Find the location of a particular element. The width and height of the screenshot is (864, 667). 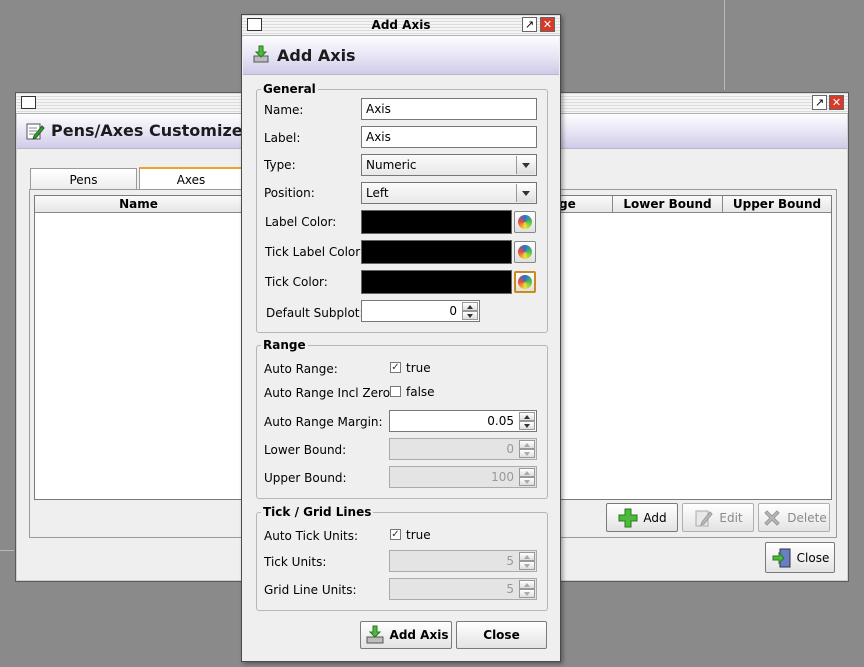

dialog-titlebar: Add Axis ↗ ✕ is located at coordinates (401, 25).